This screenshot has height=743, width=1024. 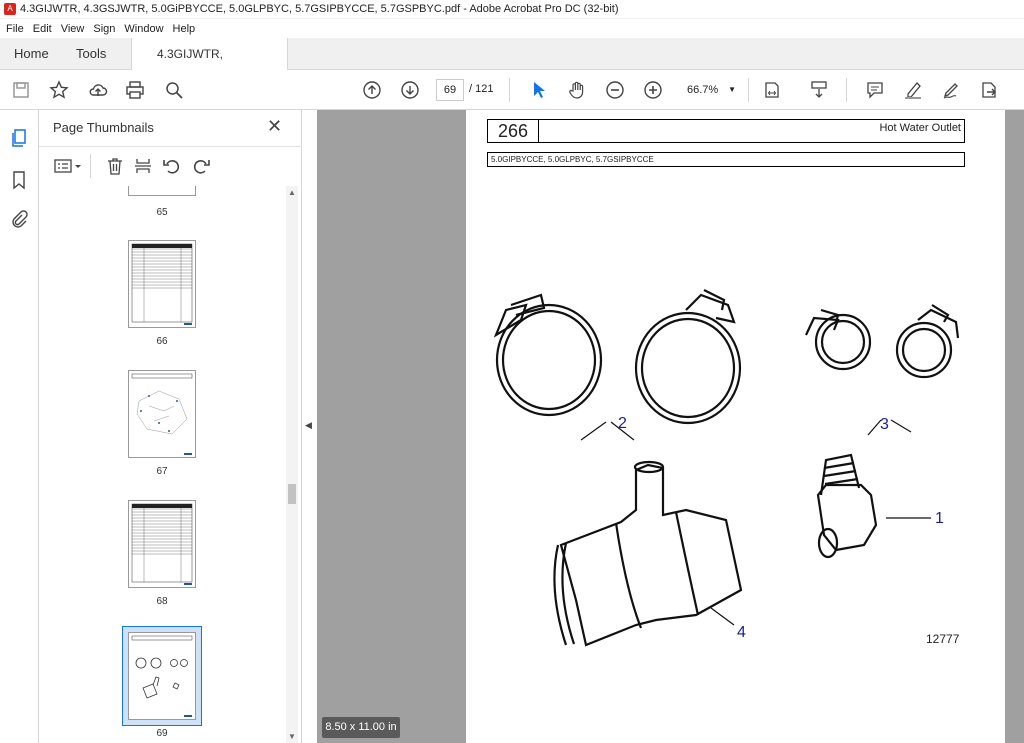 What do you see at coordinates (91, 54) in the screenshot?
I see `tab-tools: Tools` at bounding box center [91, 54].